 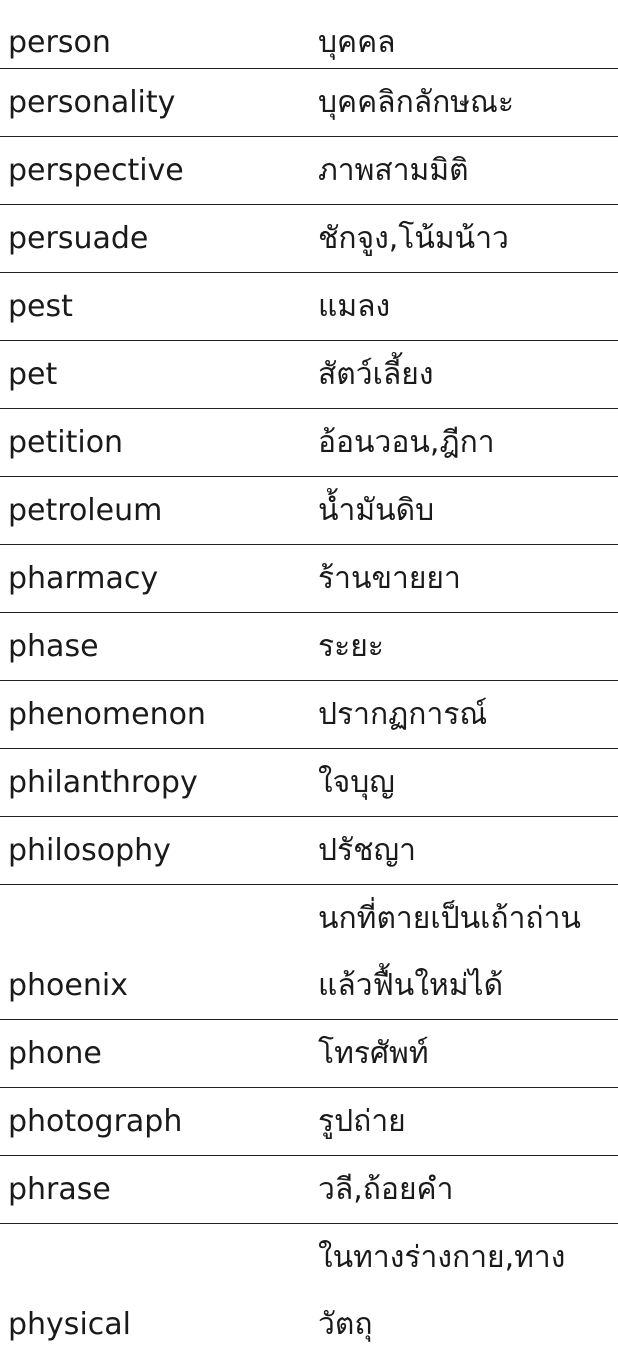 I want to click on english-word: petroleum, so click(x=155, y=509).